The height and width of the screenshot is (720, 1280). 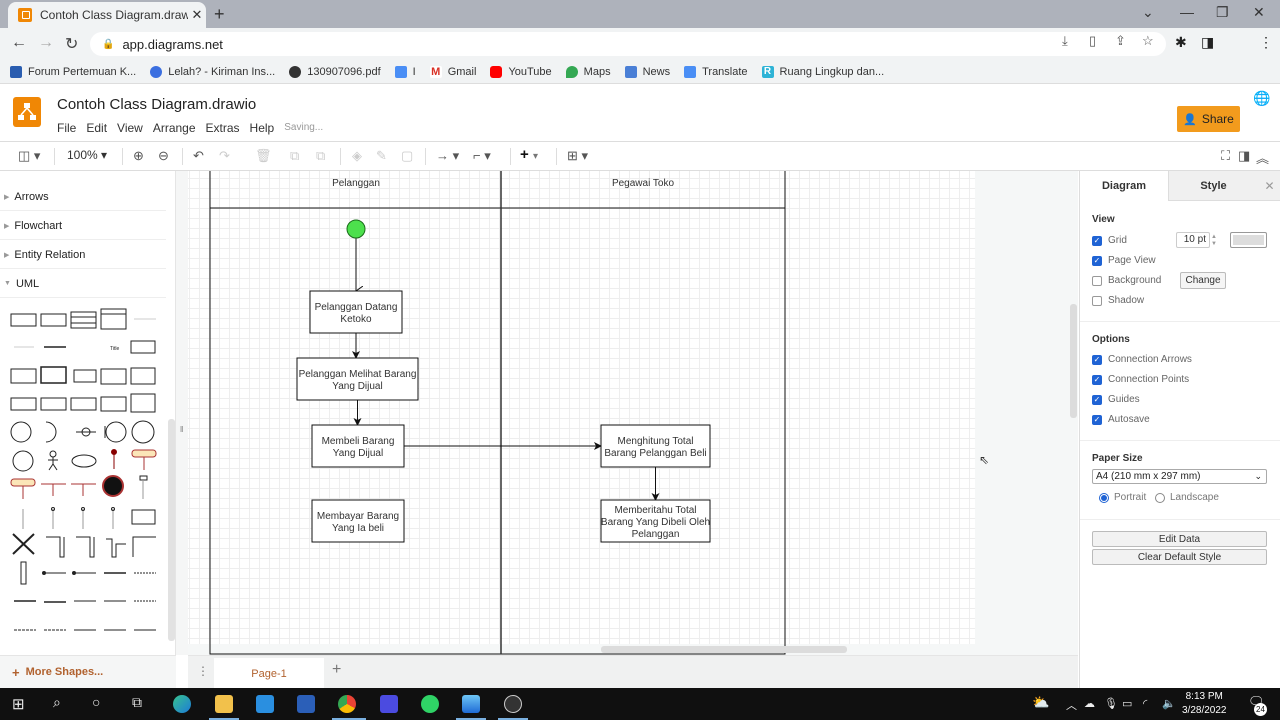 What do you see at coordinates (163, 156) in the screenshot?
I see `zoom-out-icon: ⊖` at bounding box center [163, 156].